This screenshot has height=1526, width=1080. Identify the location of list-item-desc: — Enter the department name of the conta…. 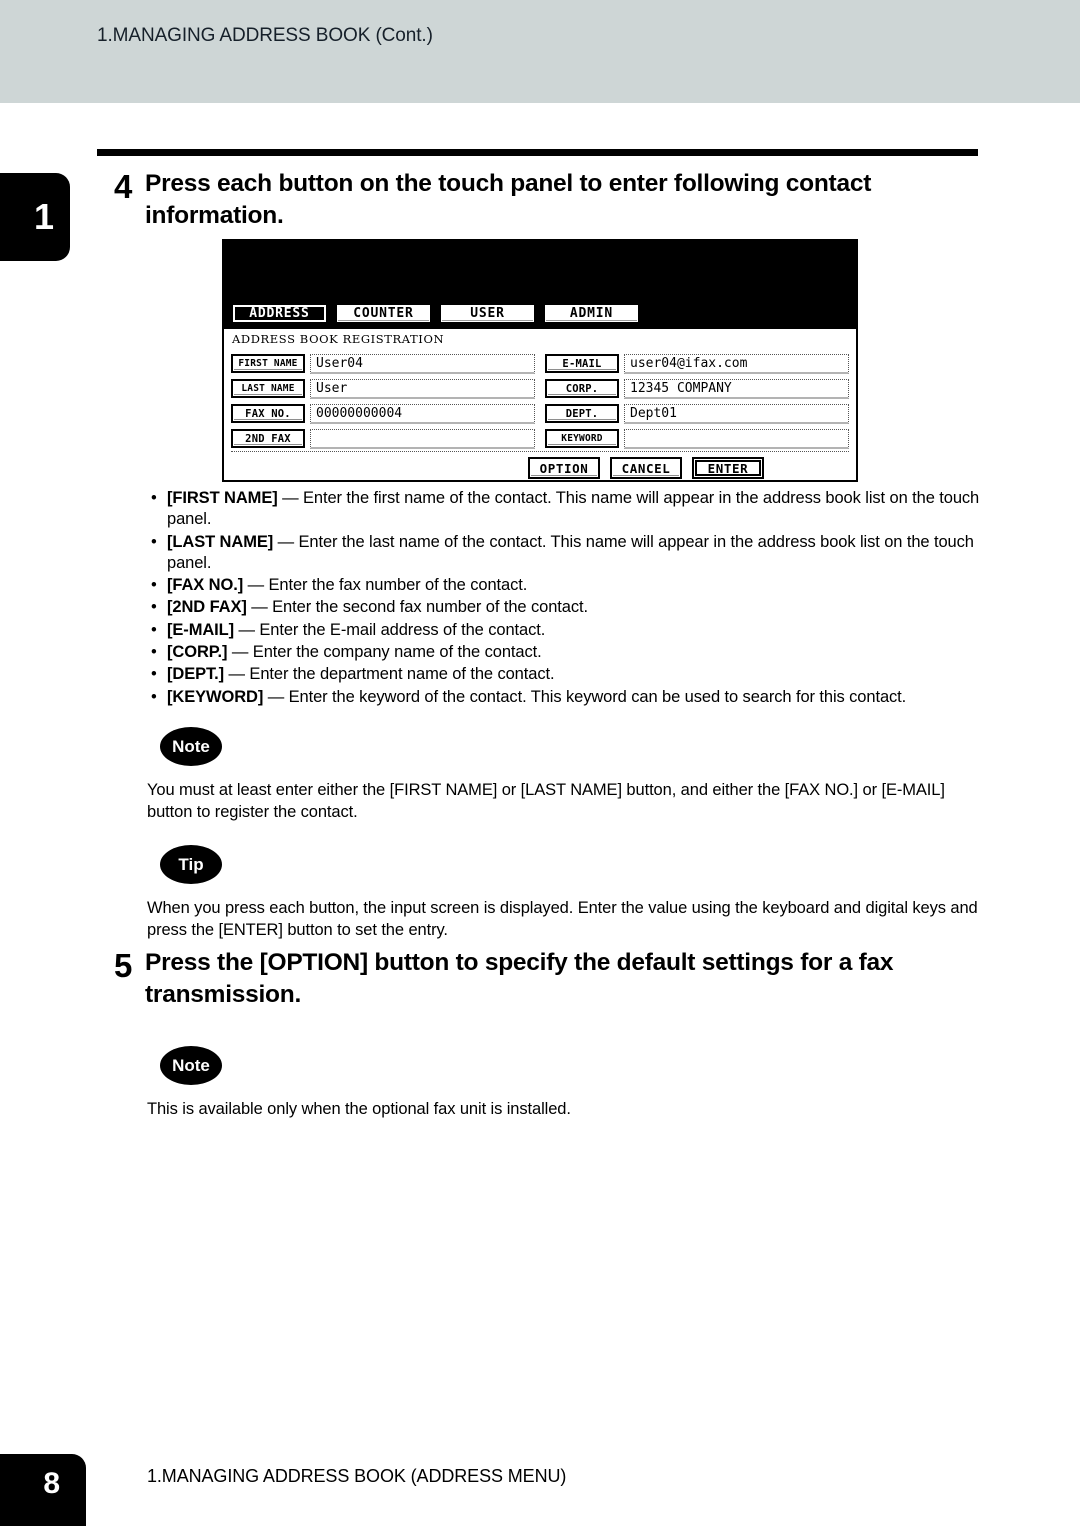
(389, 674).